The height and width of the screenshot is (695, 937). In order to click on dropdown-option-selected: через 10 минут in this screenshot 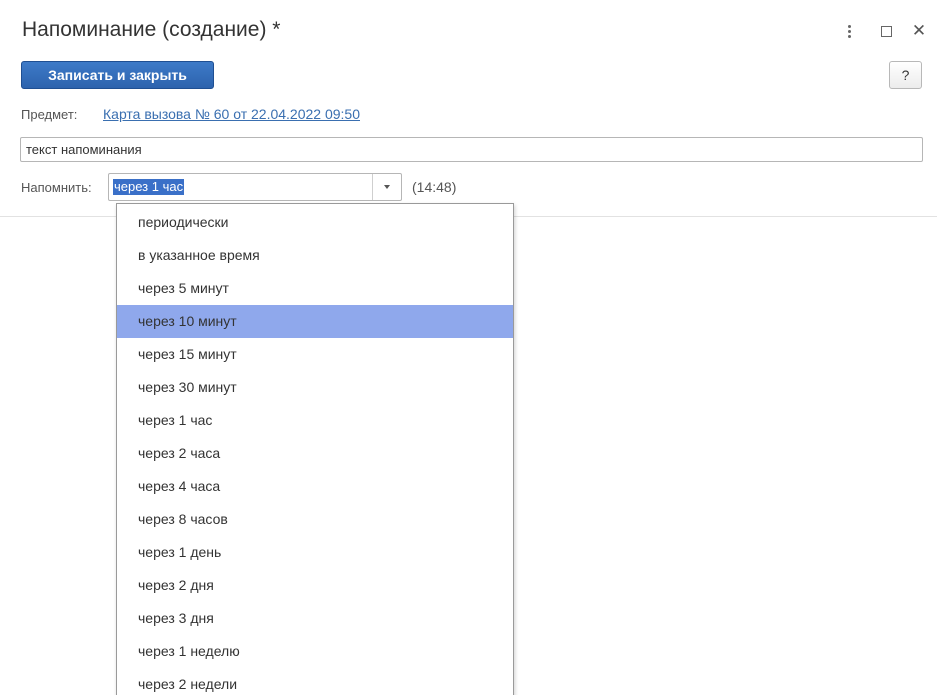, I will do `click(315, 321)`.